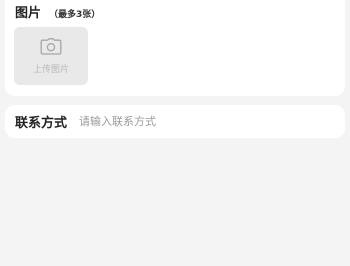 Image resolution: width=350 pixels, height=266 pixels. I want to click on upload-image-label: 上传图片, so click(50, 70).